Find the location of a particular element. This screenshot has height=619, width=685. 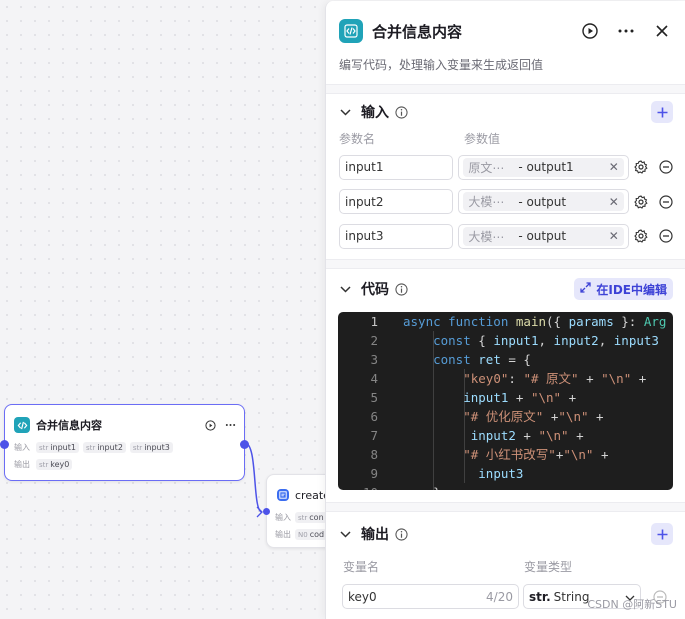

code-line: 7 input2 + "\n" + is located at coordinates (505, 435).